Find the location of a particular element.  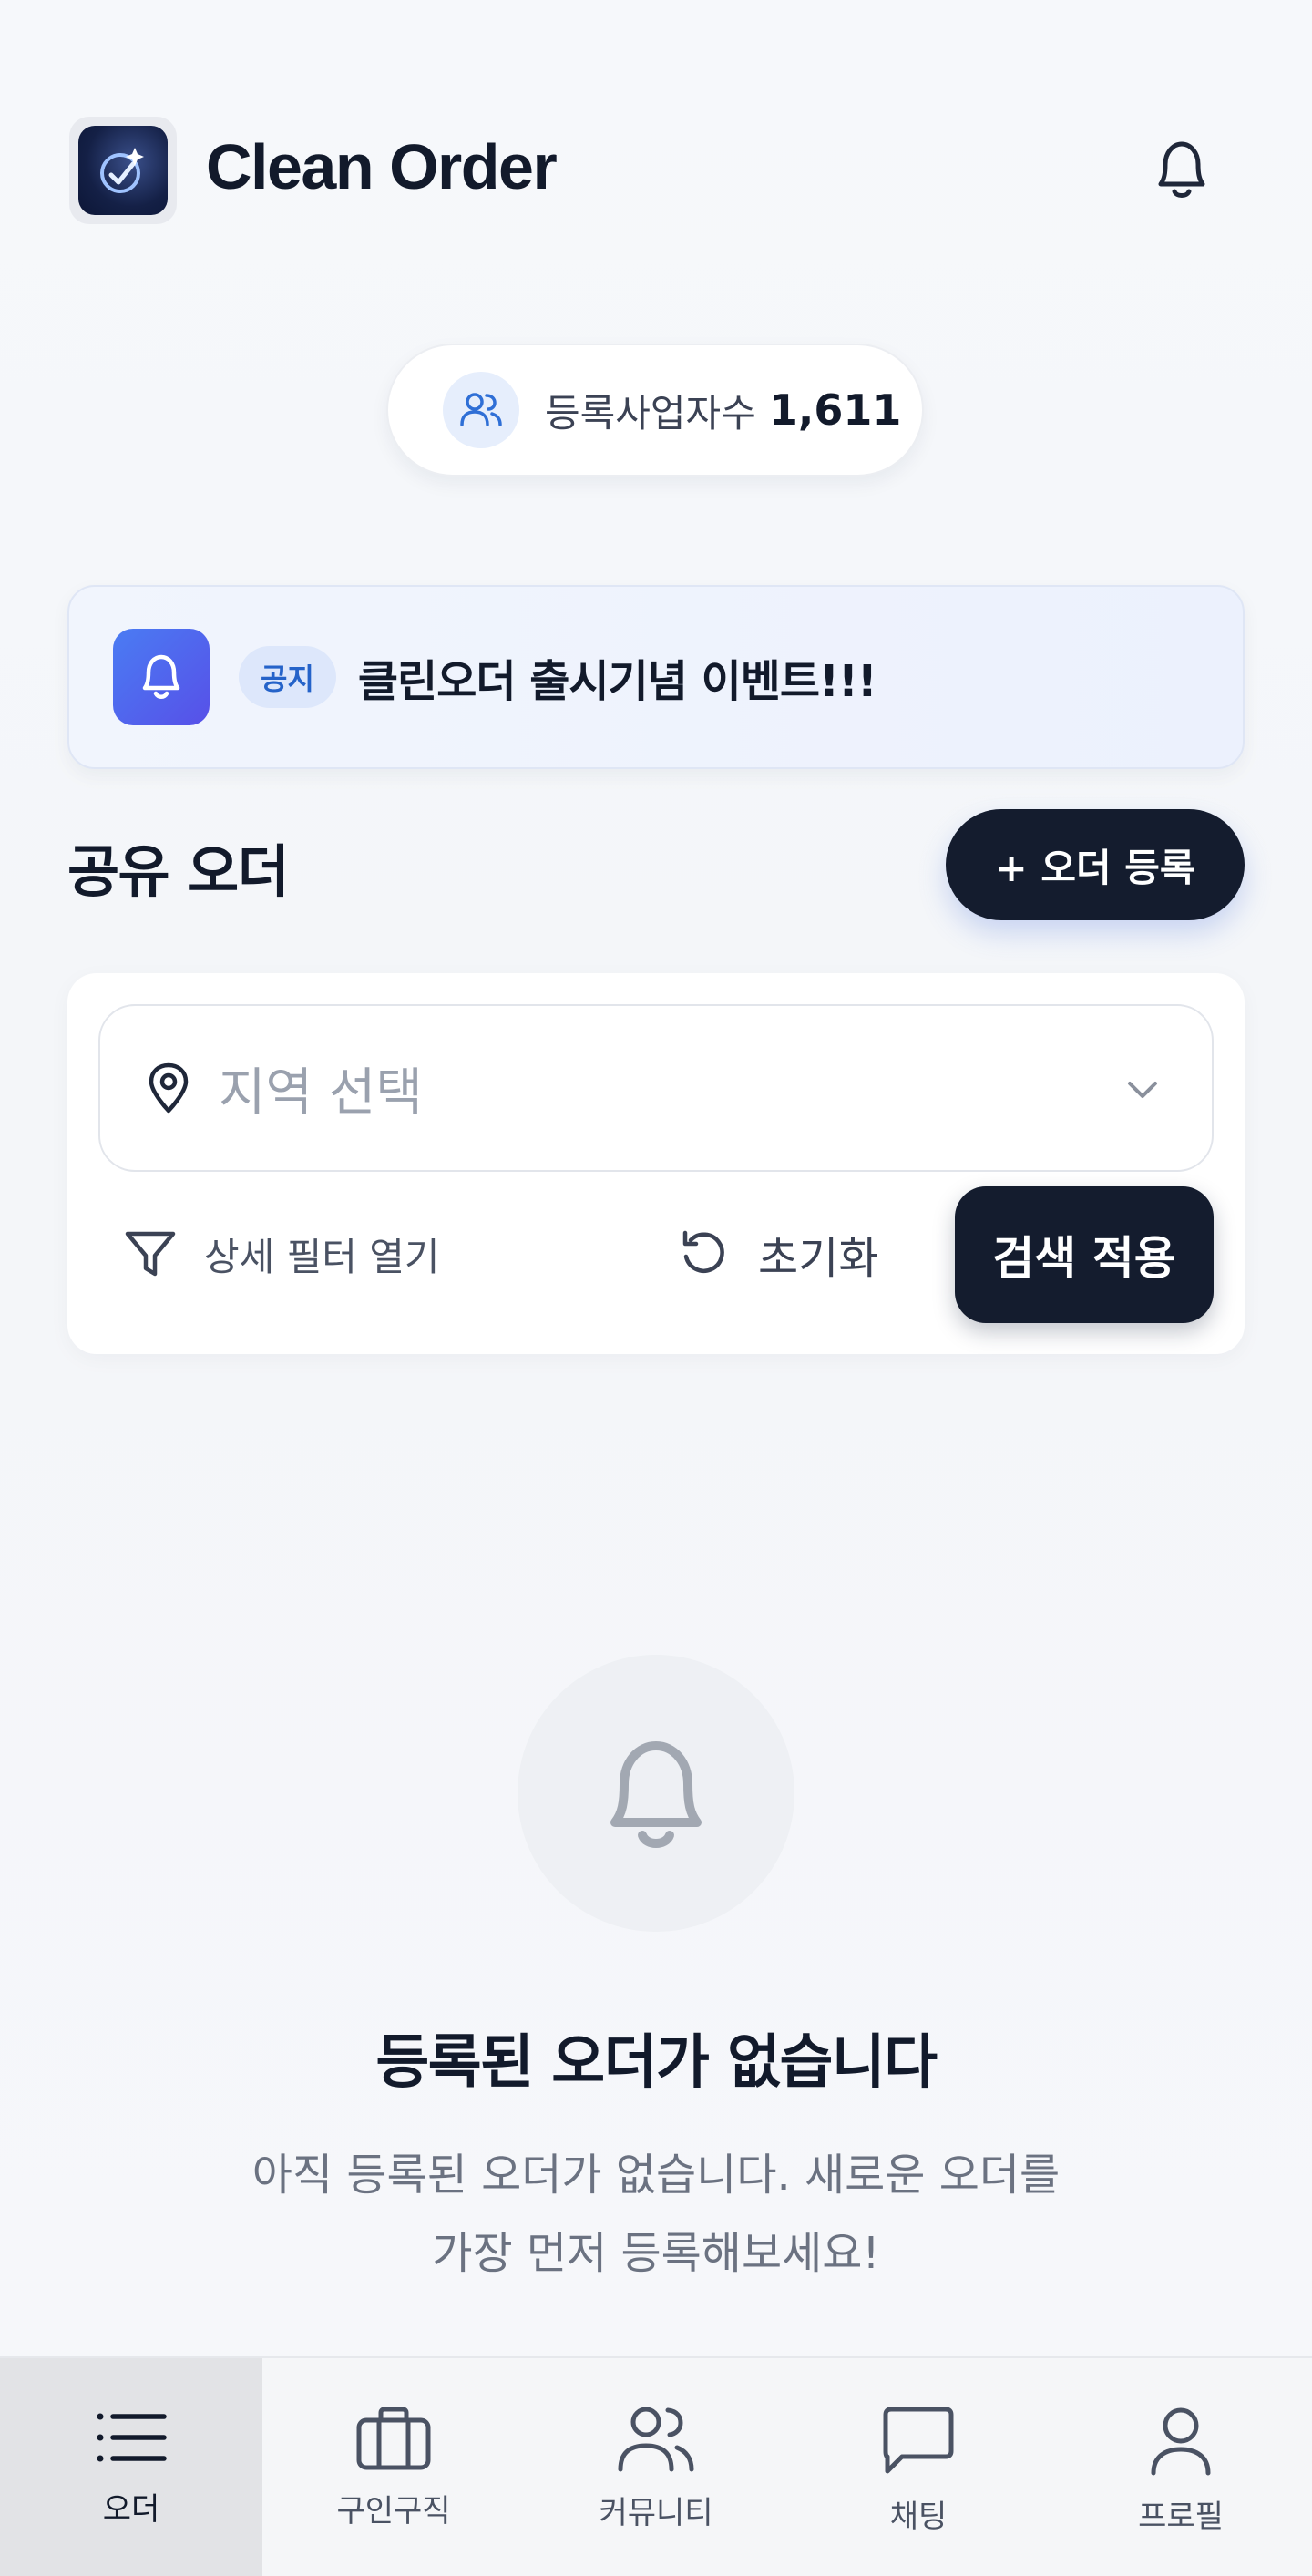

empty-state-illustration is located at coordinates (656, 1793).